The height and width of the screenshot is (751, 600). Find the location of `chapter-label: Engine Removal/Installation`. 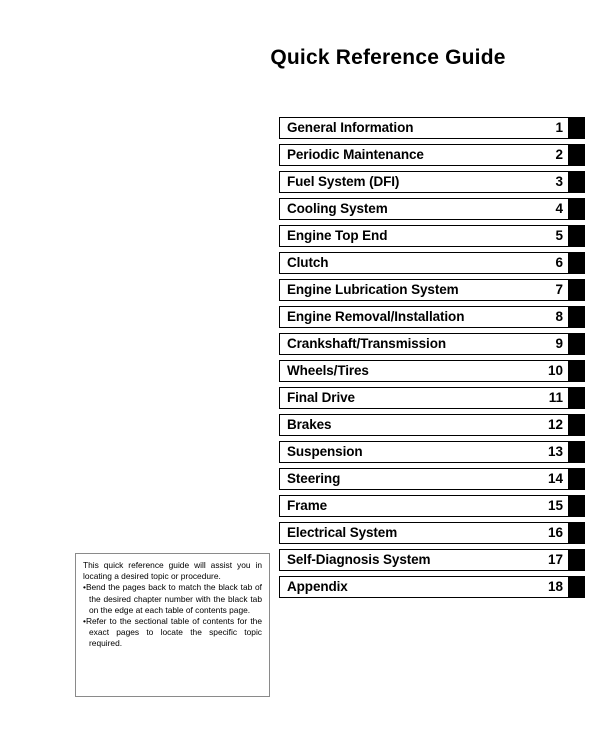

chapter-label: Engine Removal/Installation is located at coordinates (376, 317).